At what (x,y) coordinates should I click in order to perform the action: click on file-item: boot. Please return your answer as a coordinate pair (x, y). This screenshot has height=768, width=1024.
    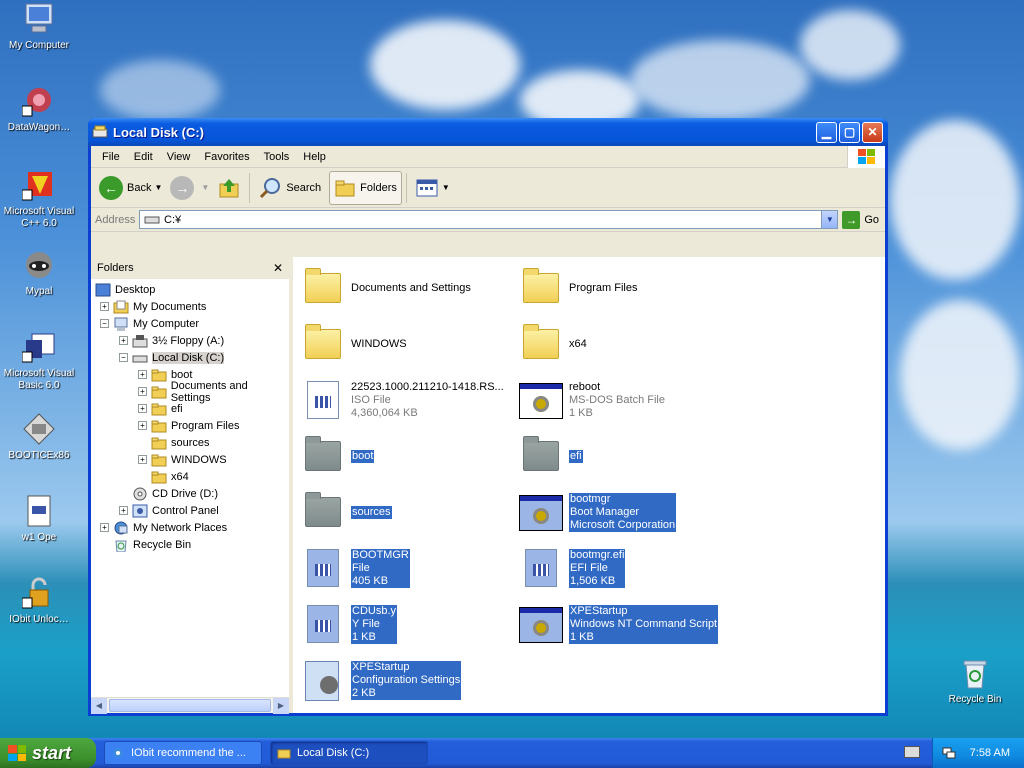
    Looking at the image, I should click on (410, 456).